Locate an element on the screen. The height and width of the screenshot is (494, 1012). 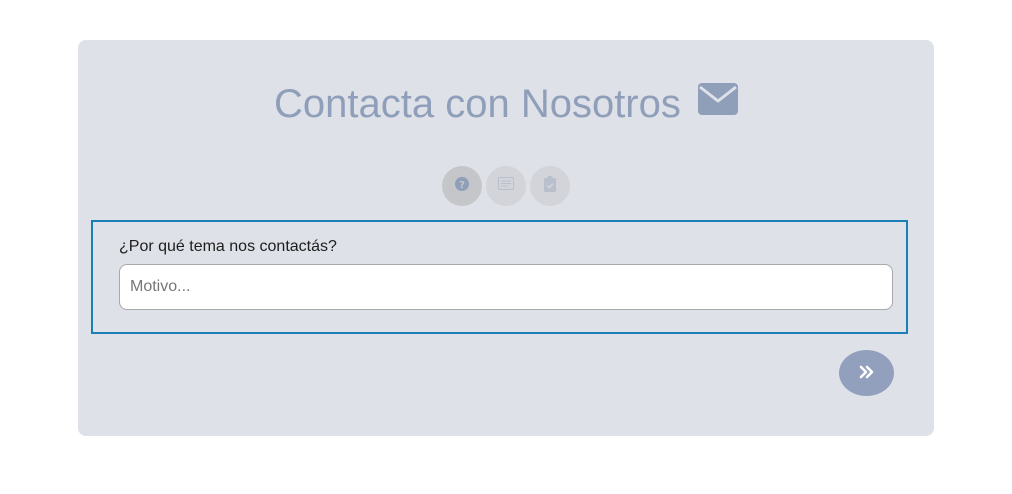
page-title: Contacta con Nosotros is located at coordinates (506, 105).